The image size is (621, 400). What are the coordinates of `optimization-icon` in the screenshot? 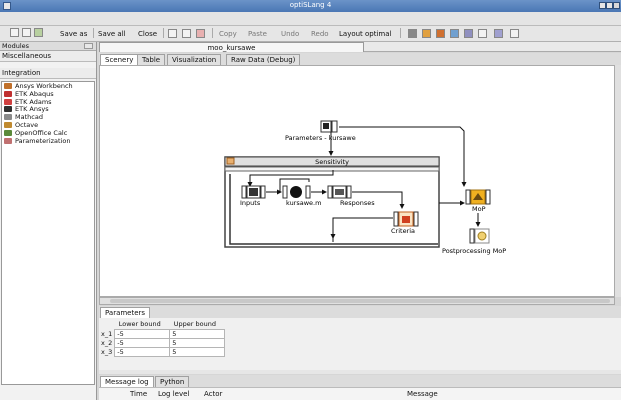 It's located at (440, 33).